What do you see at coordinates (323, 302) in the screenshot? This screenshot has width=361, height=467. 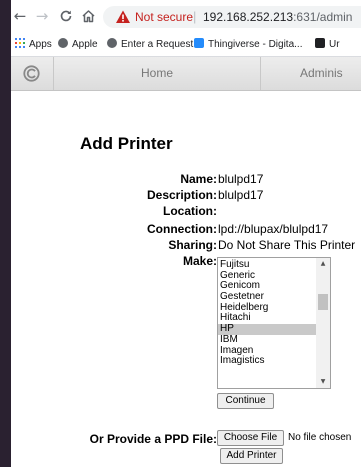 I see `scrollbar-thumb` at bounding box center [323, 302].